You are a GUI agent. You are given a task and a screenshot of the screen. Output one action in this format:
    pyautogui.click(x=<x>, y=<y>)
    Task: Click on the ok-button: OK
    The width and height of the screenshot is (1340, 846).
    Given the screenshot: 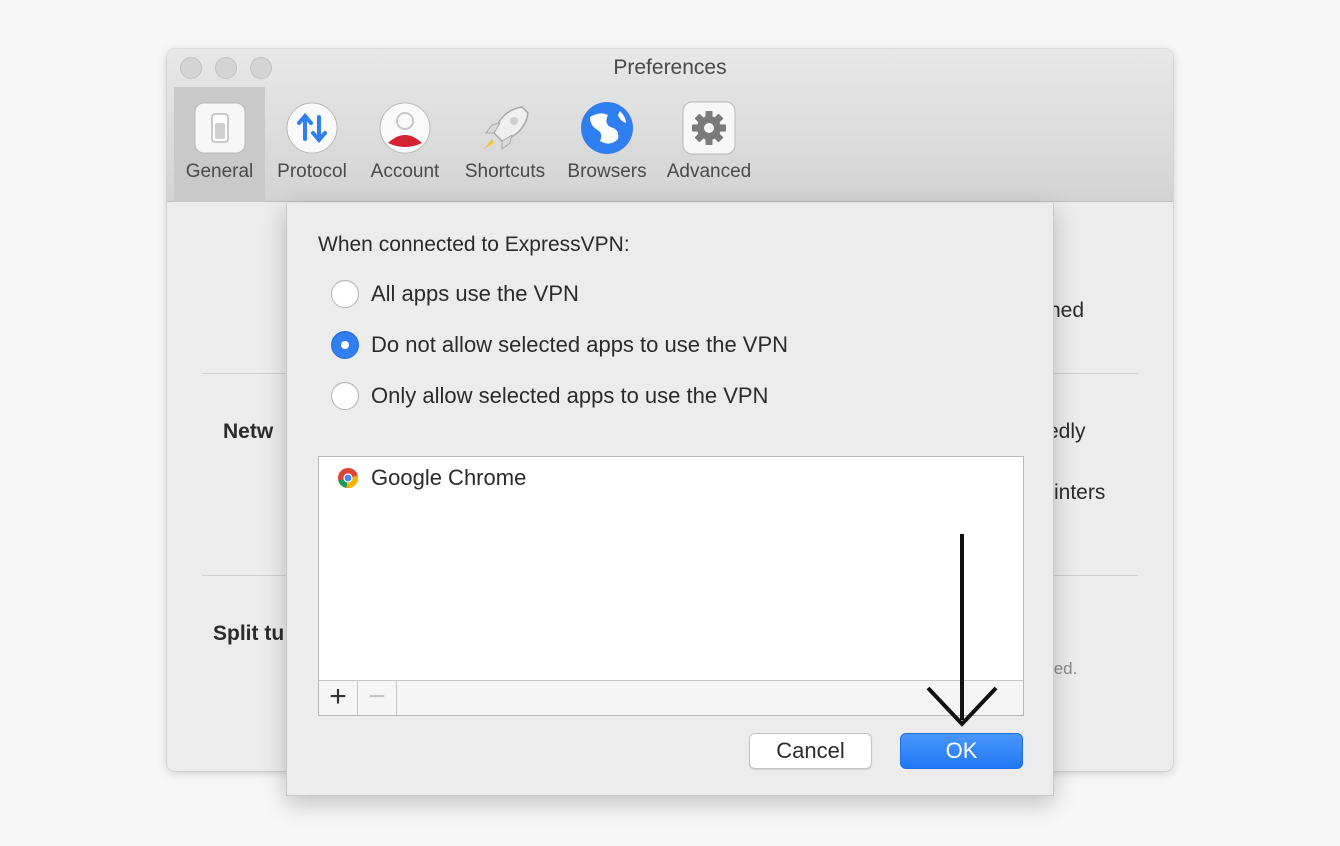 What is the action you would take?
    pyautogui.click(x=961, y=751)
    